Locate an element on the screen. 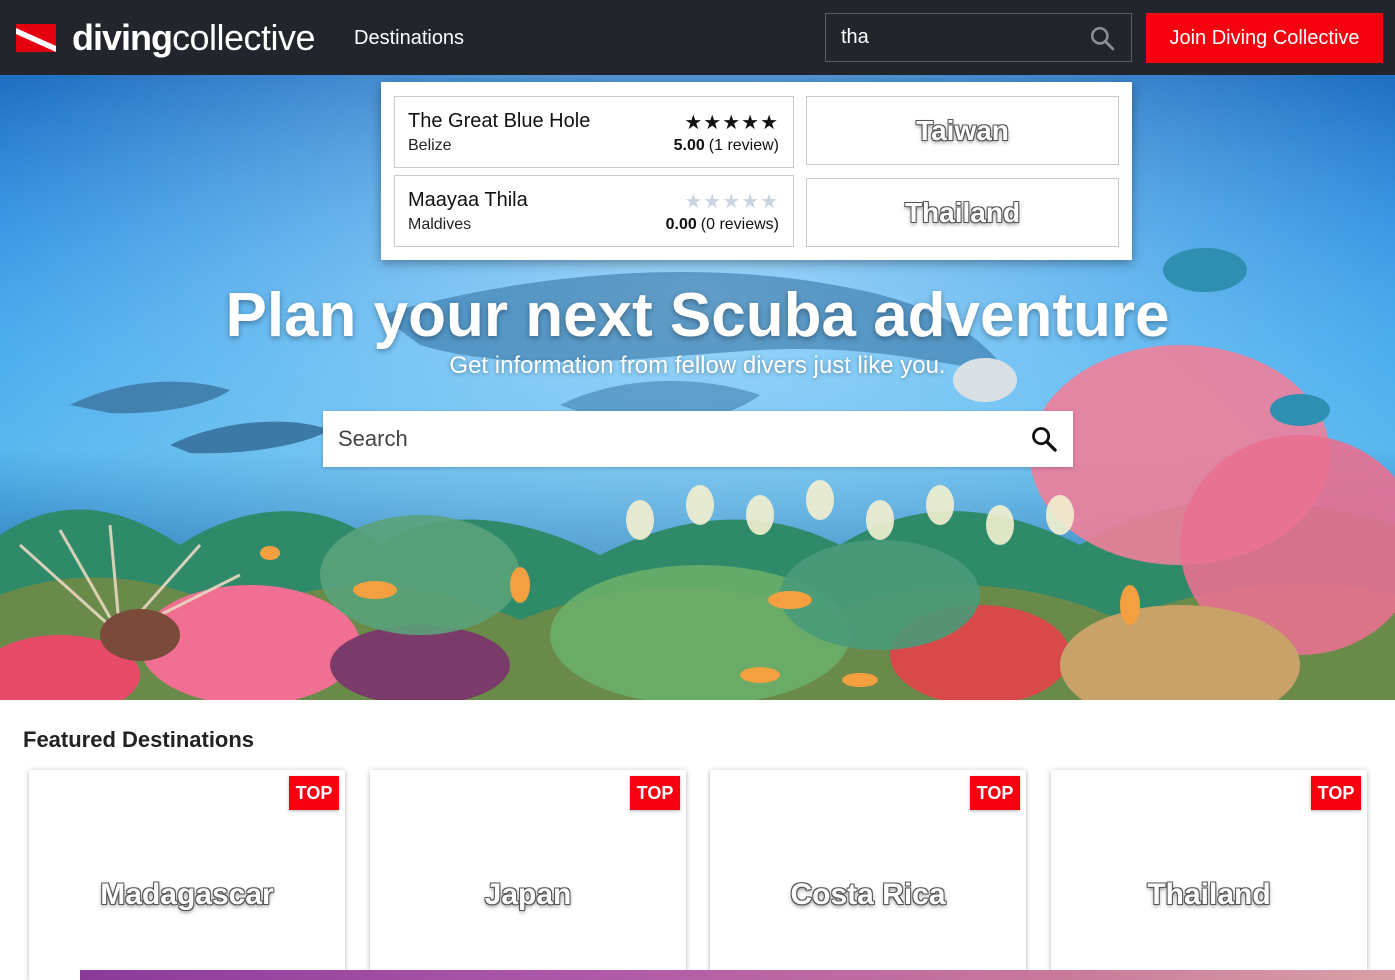 Image resolution: width=1395 pixels, height=980 pixels. nav-search-box is located at coordinates (978, 37).